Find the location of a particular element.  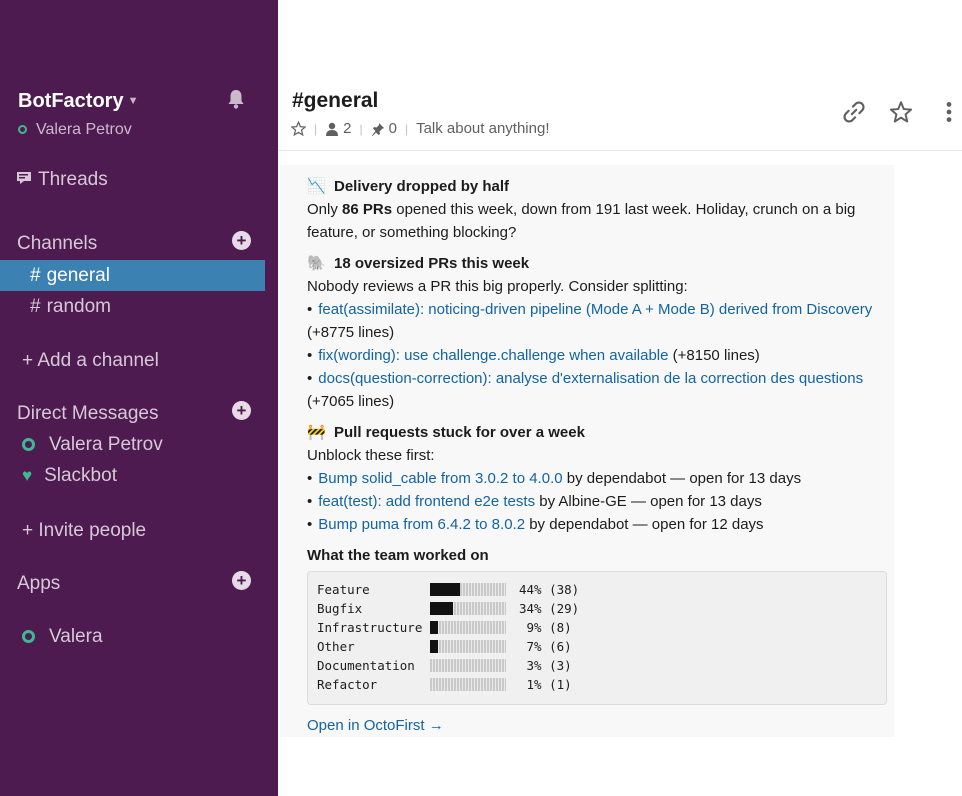

direct-messages-heading: Direct Messages is located at coordinates (88, 414).